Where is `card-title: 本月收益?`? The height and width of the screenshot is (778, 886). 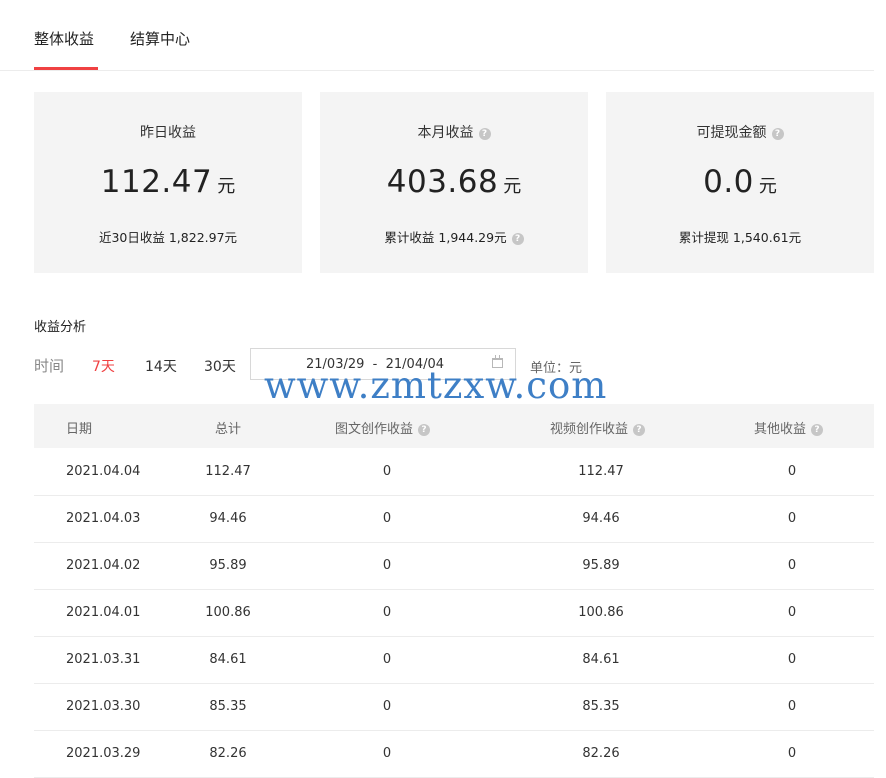 card-title: 本月收益? is located at coordinates (454, 132).